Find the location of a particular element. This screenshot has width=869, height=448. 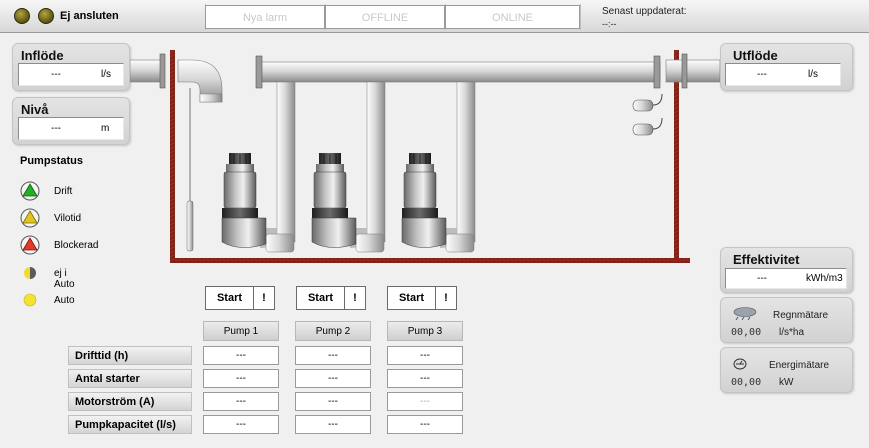

outflow-panel: Utflöde --- l/s is located at coordinates (786, 67).